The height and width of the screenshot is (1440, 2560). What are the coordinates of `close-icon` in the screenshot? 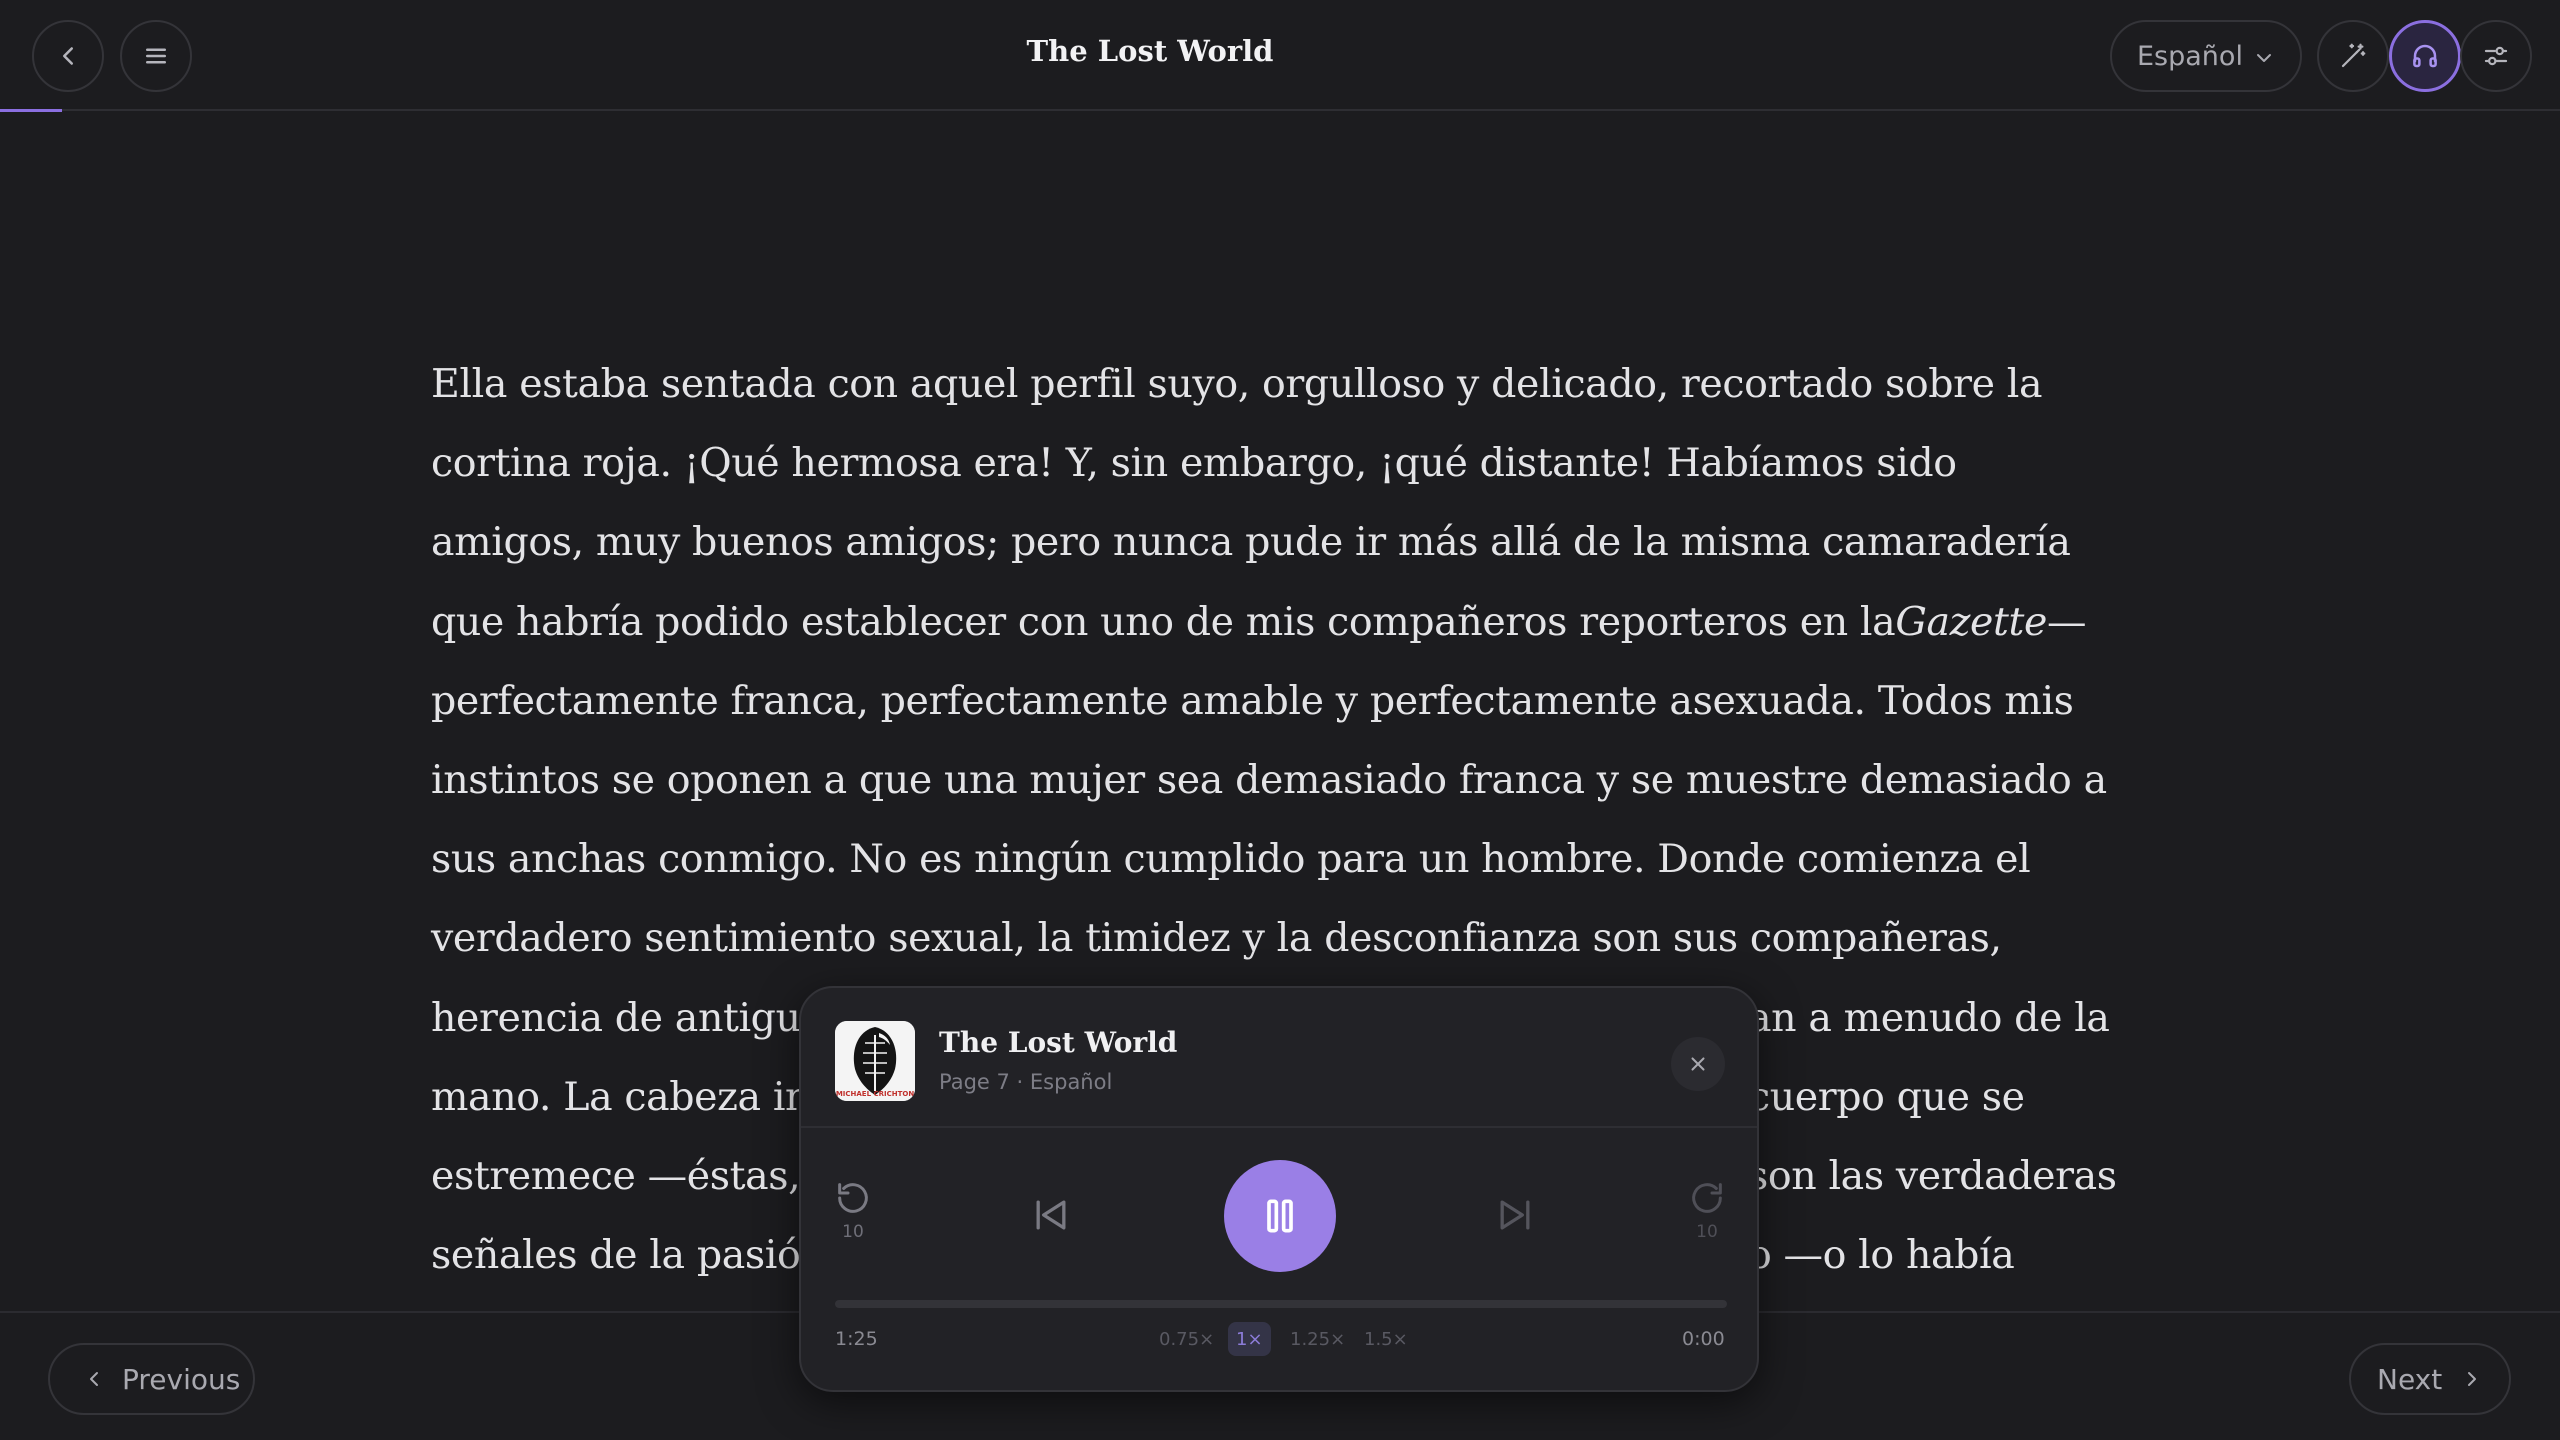 It's located at (1698, 1064).